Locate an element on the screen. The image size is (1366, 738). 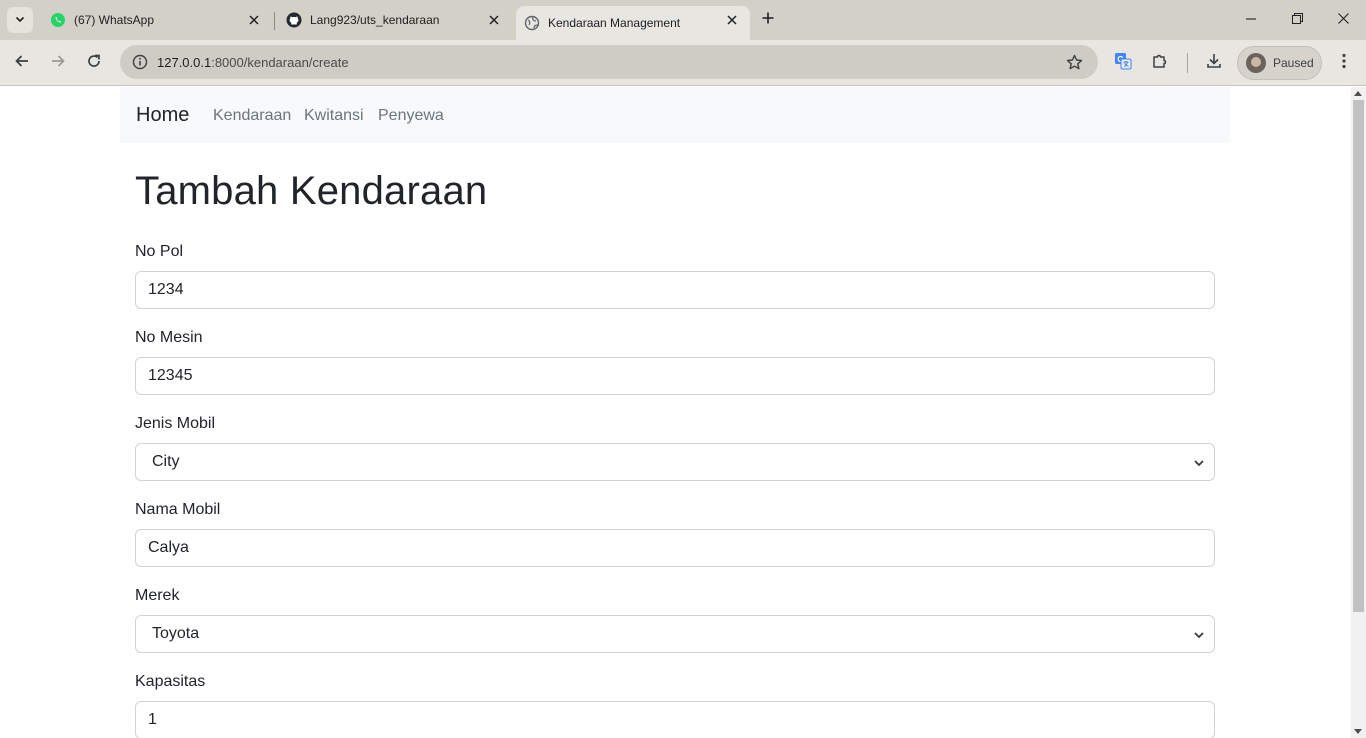
whatsapp-icon is located at coordinates (58, 20).